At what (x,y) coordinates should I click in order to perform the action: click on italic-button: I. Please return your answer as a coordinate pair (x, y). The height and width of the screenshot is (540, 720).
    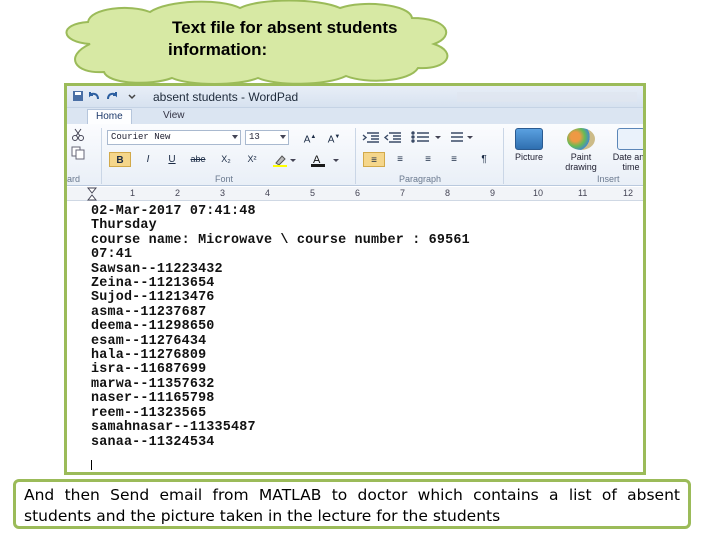
    Looking at the image, I should click on (148, 159).